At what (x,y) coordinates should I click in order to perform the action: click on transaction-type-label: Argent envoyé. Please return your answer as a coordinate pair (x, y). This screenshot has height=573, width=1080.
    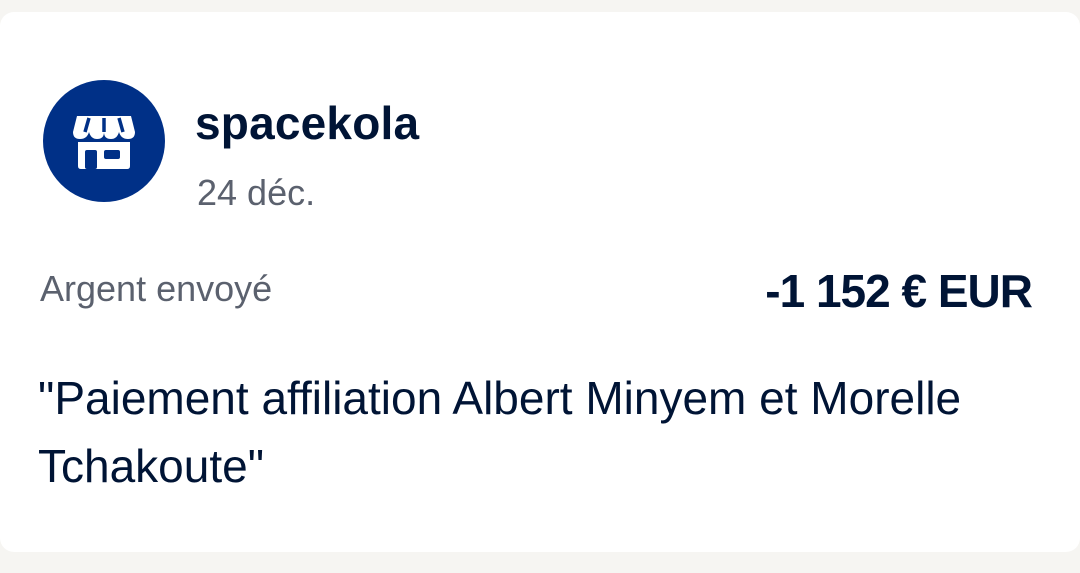
    Looking at the image, I should click on (156, 288).